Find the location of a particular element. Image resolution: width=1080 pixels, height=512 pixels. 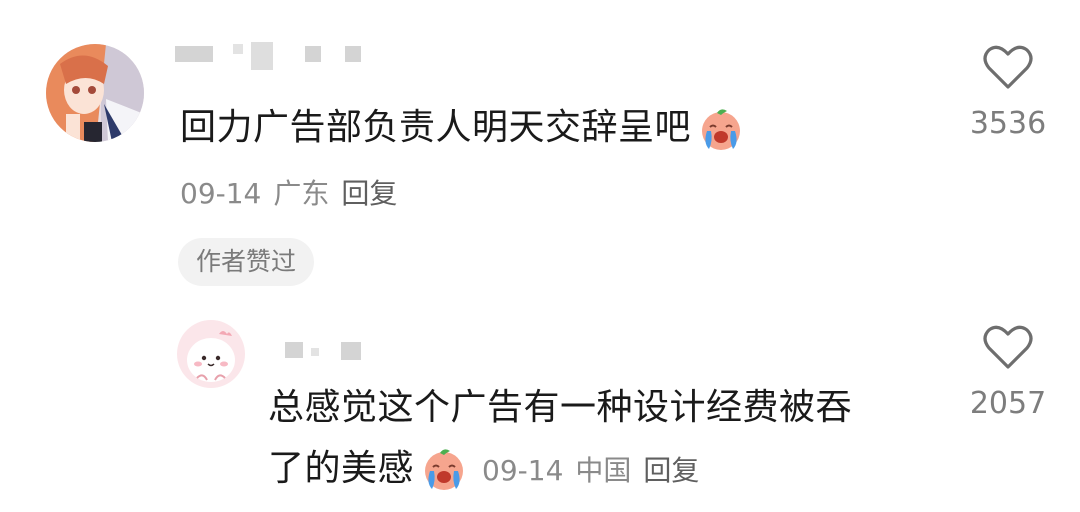

replier-avatar is located at coordinates (211, 354).